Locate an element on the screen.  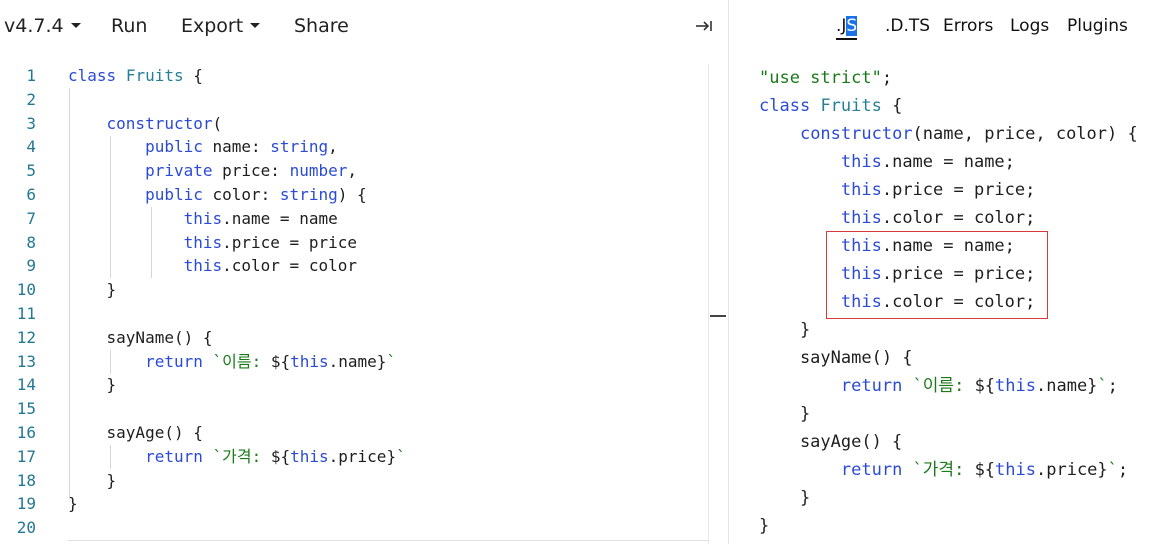
share-button: Share is located at coordinates (321, 26).